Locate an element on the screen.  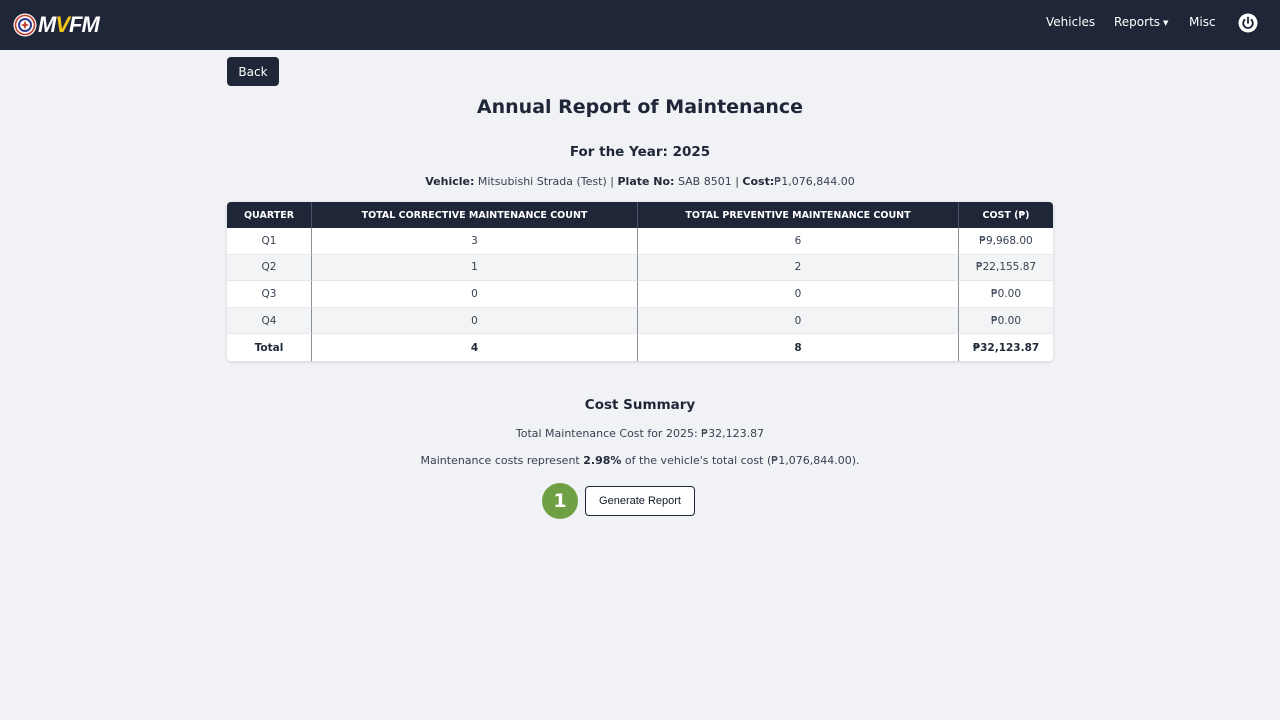
header-cost: COST (₱) is located at coordinates (1006, 215).